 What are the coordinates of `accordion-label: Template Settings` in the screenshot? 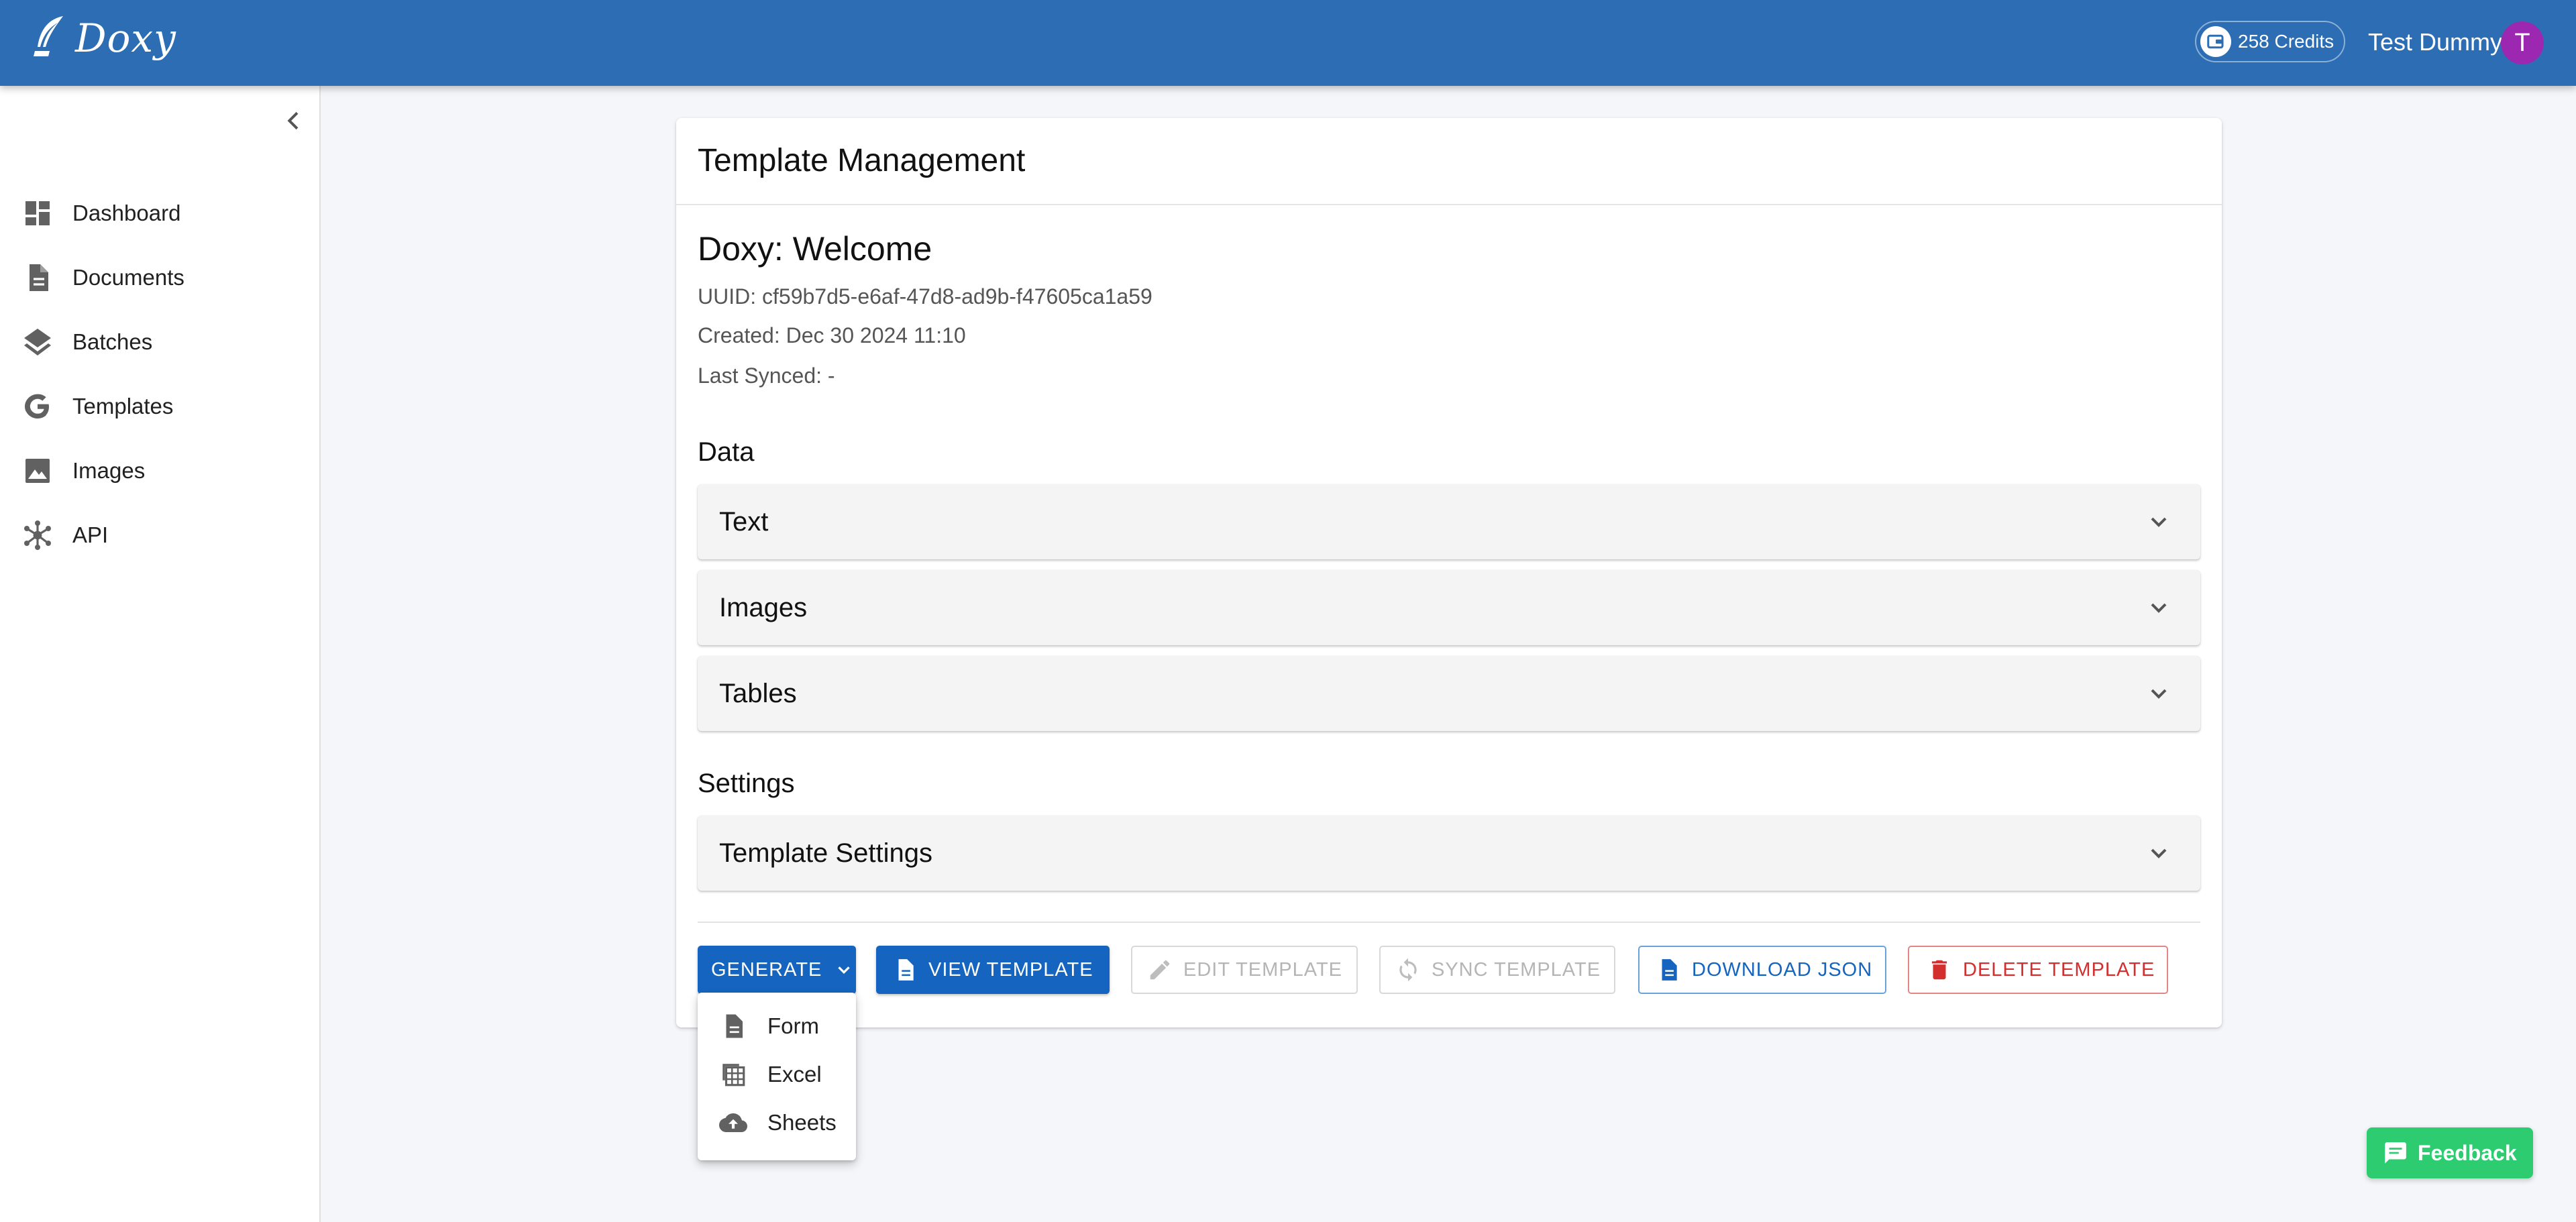 It's located at (825, 853).